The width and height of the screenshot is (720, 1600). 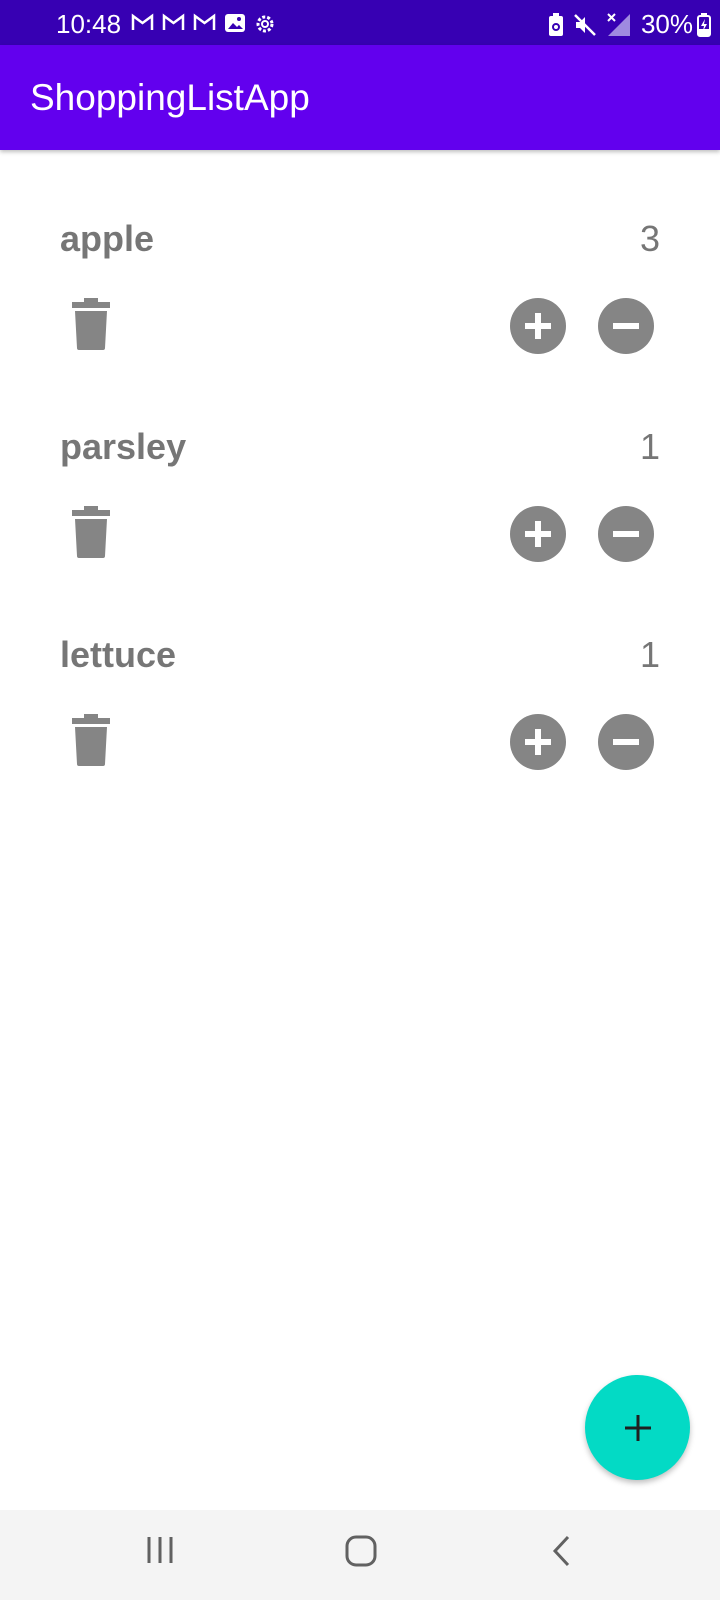 What do you see at coordinates (666, 24) in the screenshot?
I see `battery-percent: 30%` at bounding box center [666, 24].